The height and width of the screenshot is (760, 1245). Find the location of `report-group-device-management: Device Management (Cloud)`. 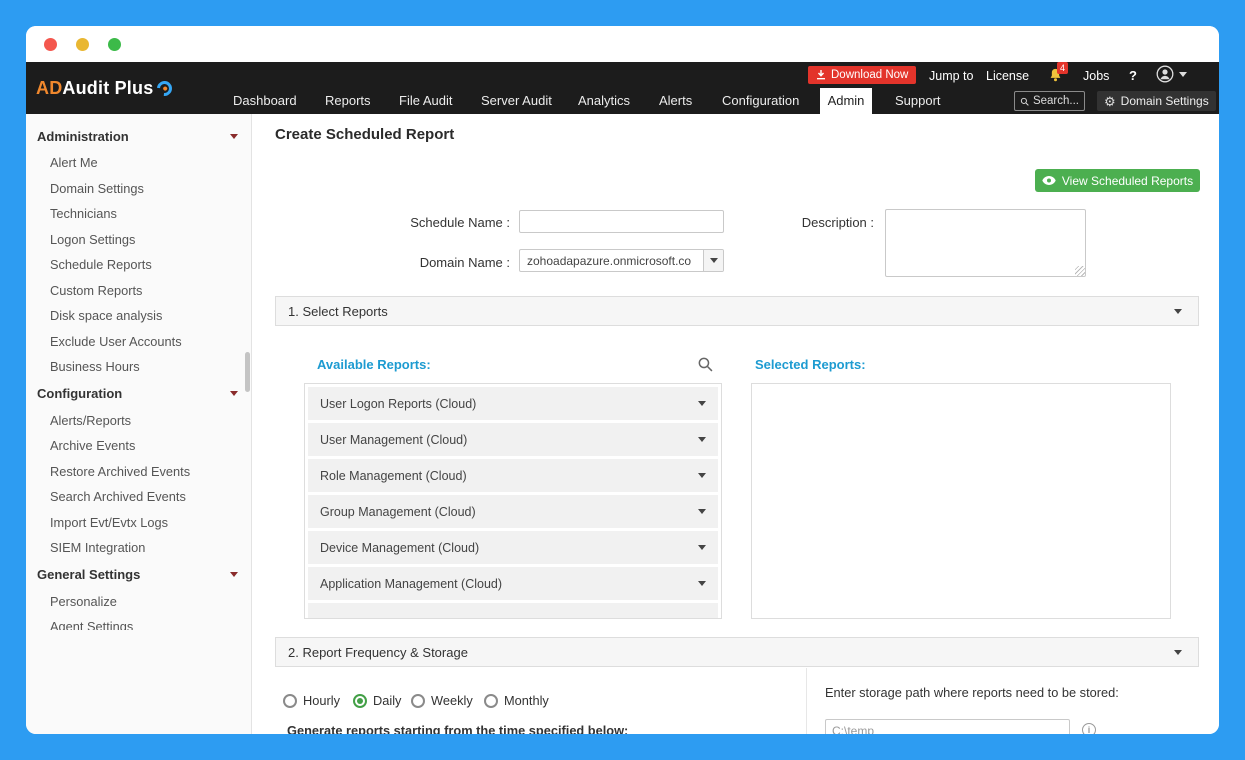

report-group-device-management: Device Management (Cloud) is located at coordinates (513, 547).